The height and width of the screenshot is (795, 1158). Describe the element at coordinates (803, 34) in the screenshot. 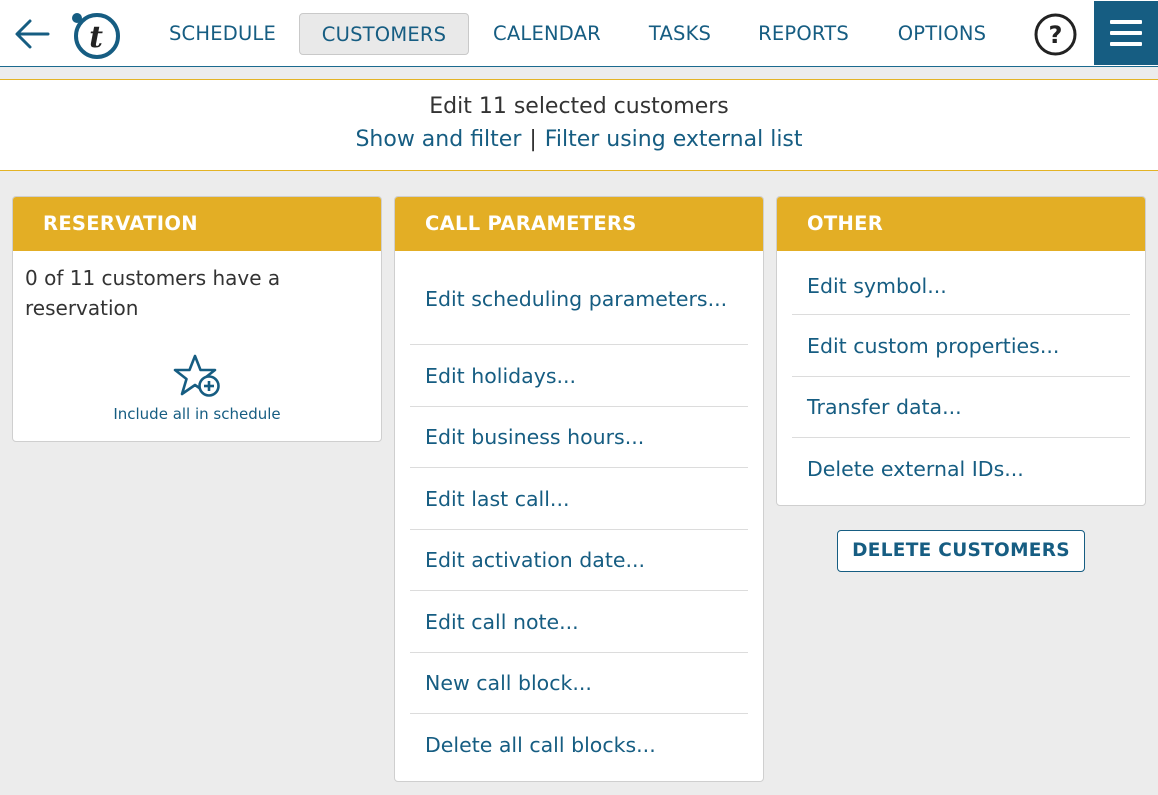

I see `nav-reports: REPORTS` at that location.